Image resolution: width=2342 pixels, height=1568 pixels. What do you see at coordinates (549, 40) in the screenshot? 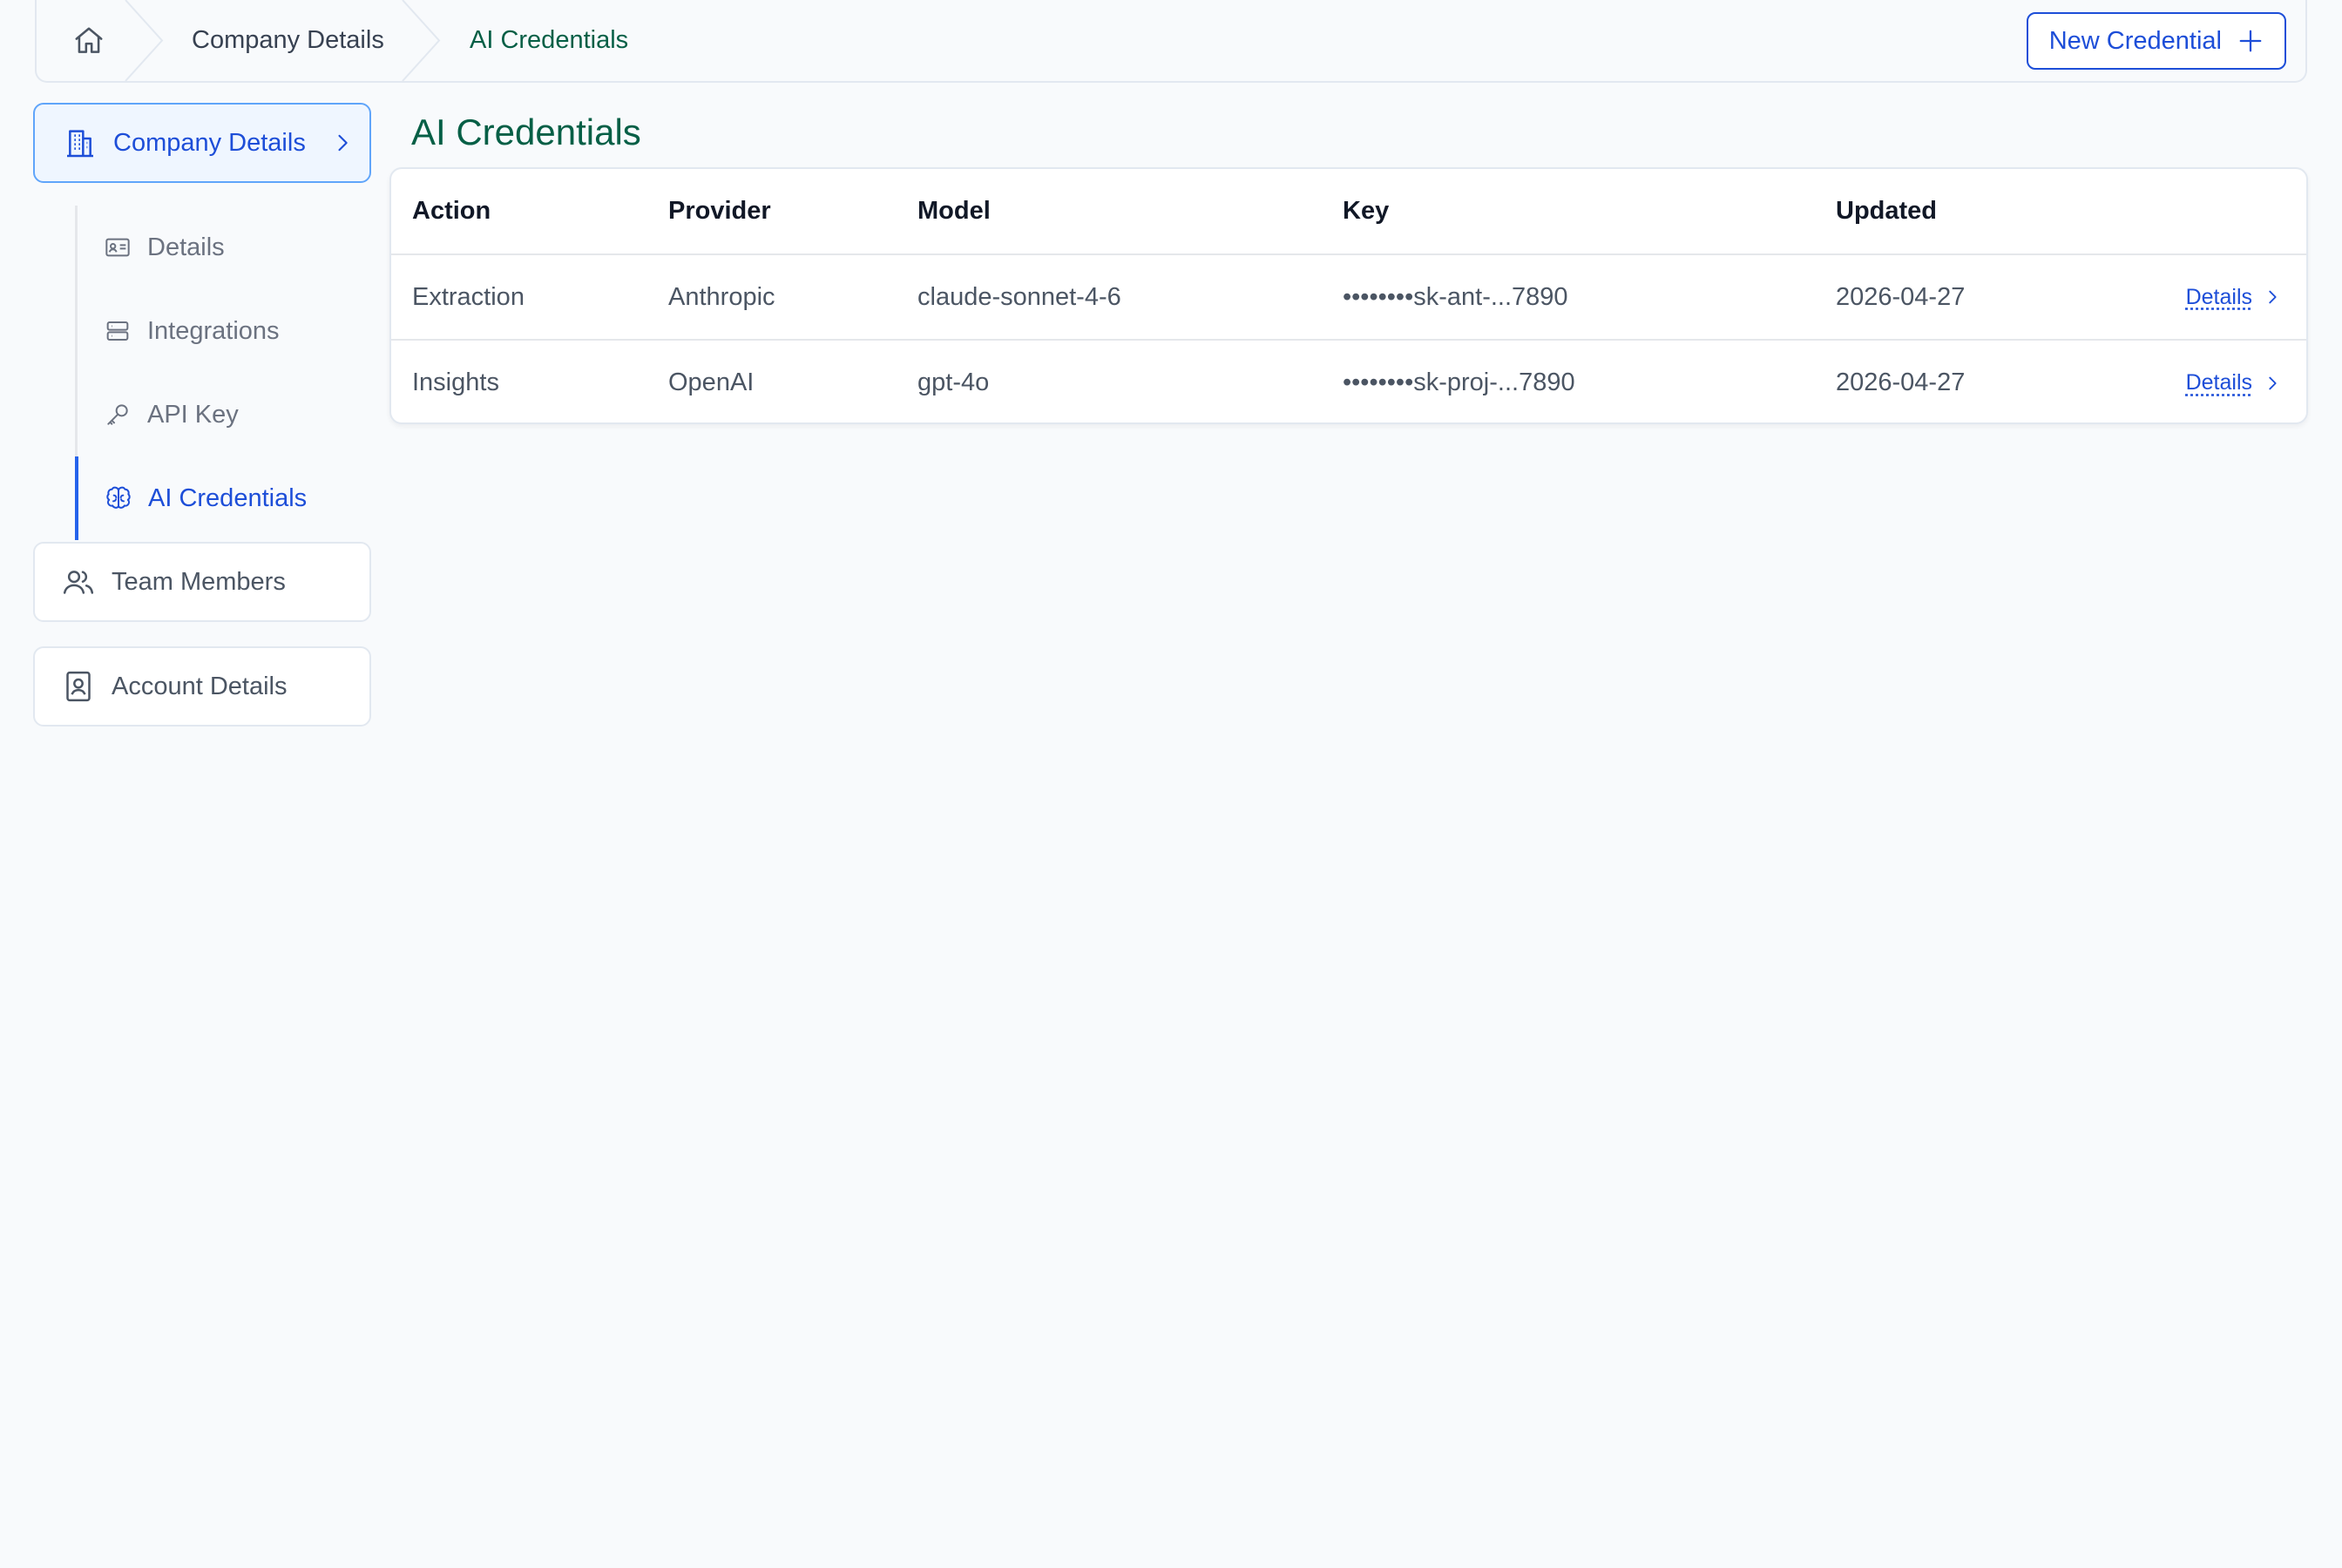
I see `breadcrumb-ai-credentials: AI Credentials` at bounding box center [549, 40].